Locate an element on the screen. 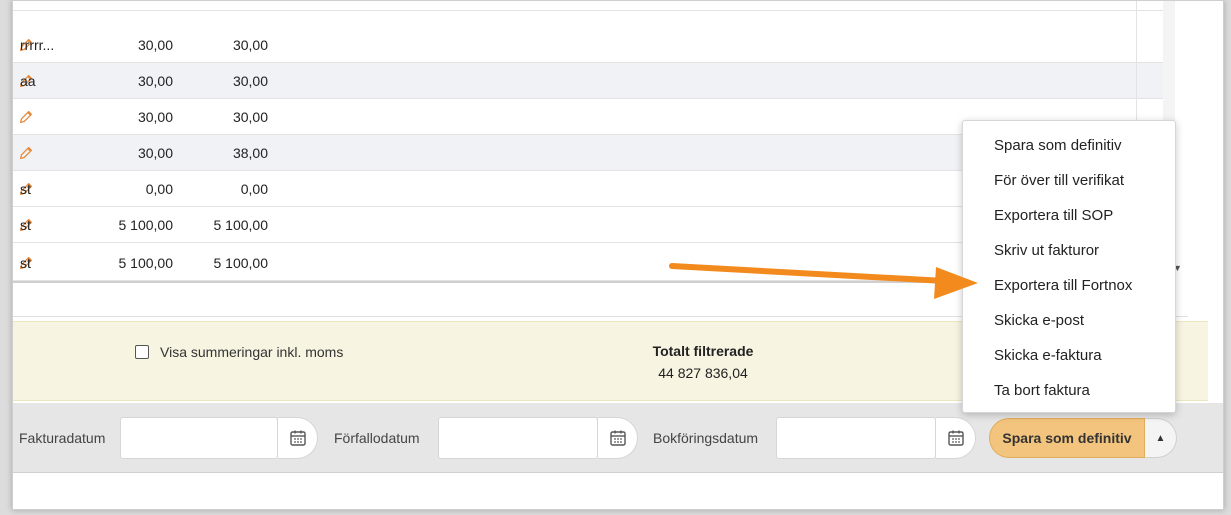  include-vat-toggle: Visa summeringar inkl. moms is located at coordinates (239, 352).